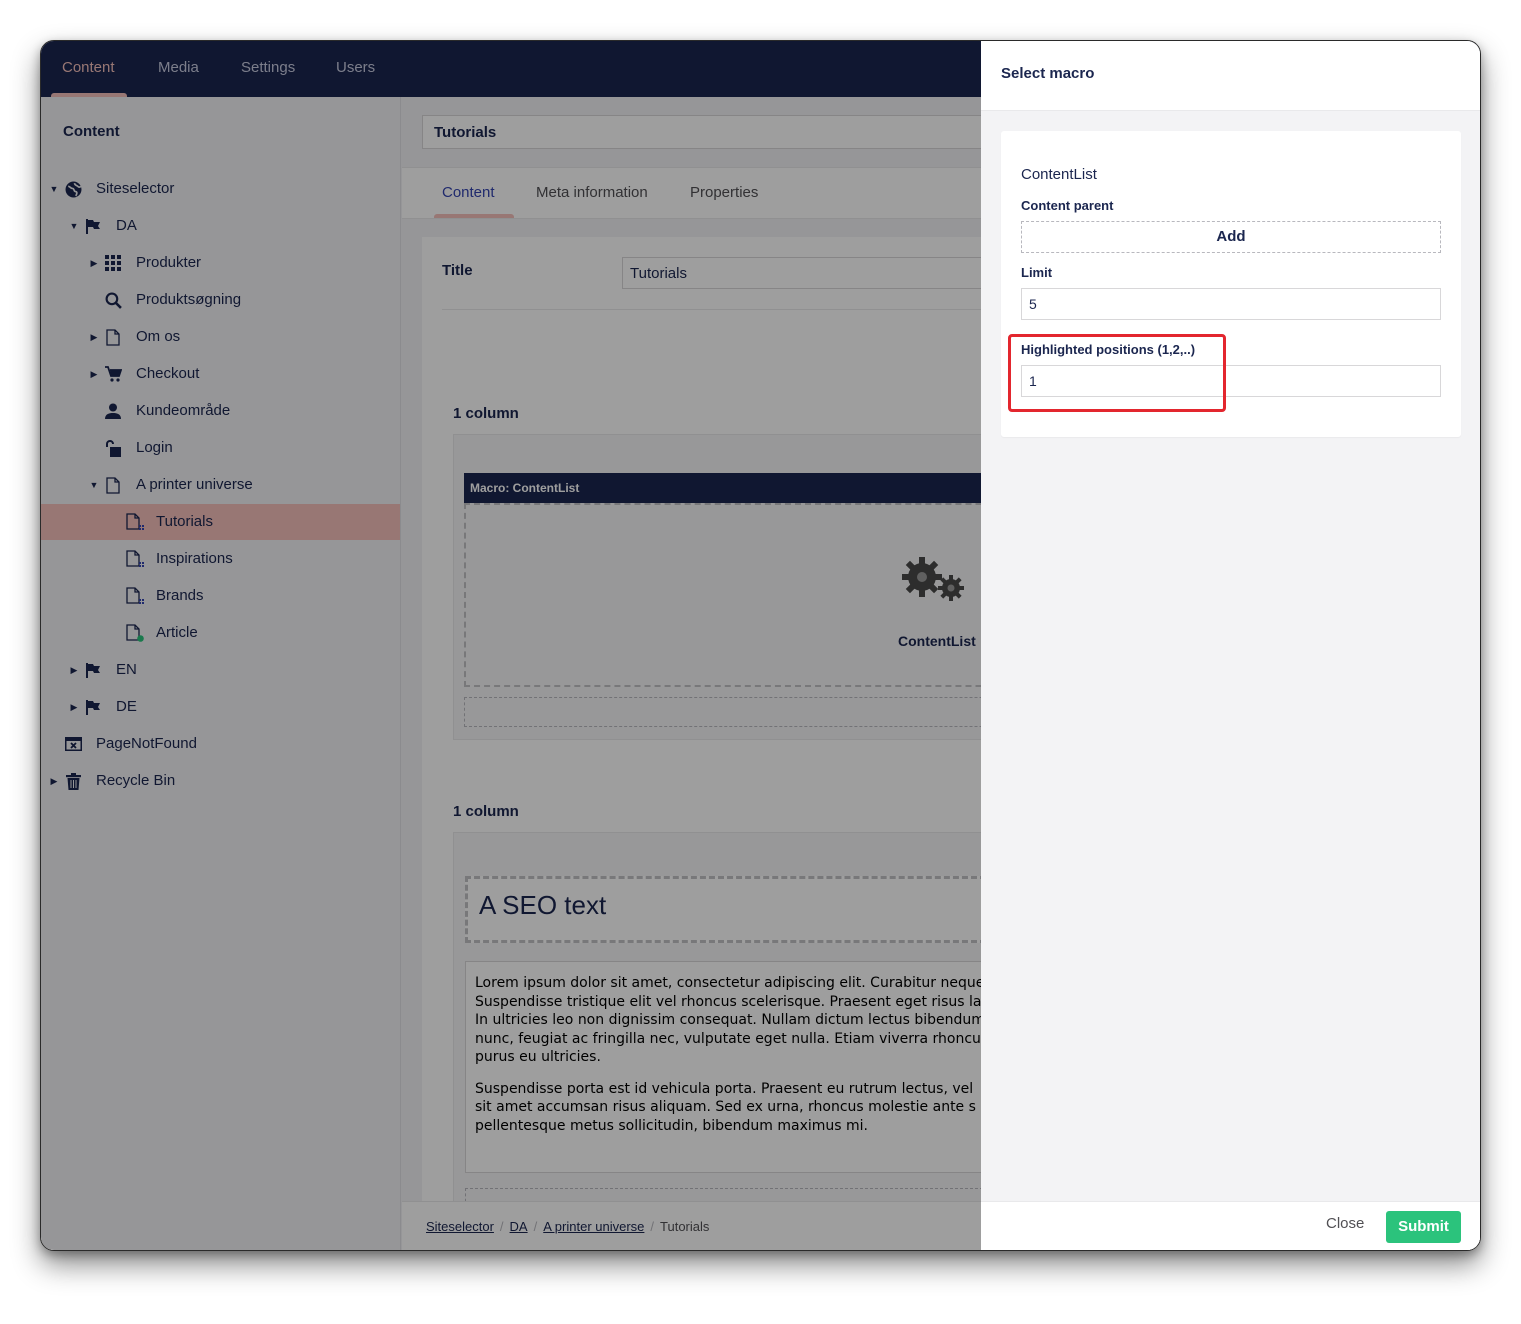  Describe the element at coordinates (1423, 1227) in the screenshot. I see `submit-button: Submit` at that location.